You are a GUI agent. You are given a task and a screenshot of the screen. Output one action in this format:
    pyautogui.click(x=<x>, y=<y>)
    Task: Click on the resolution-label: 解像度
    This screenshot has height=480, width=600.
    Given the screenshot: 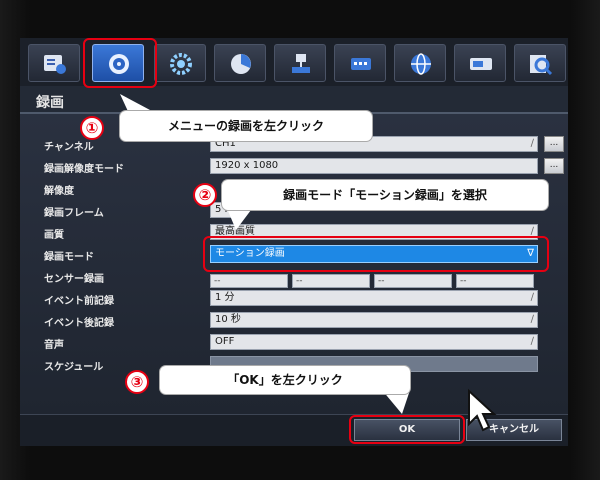 What is the action you would take?
    pyautogui.click(x=59, y=191)
    